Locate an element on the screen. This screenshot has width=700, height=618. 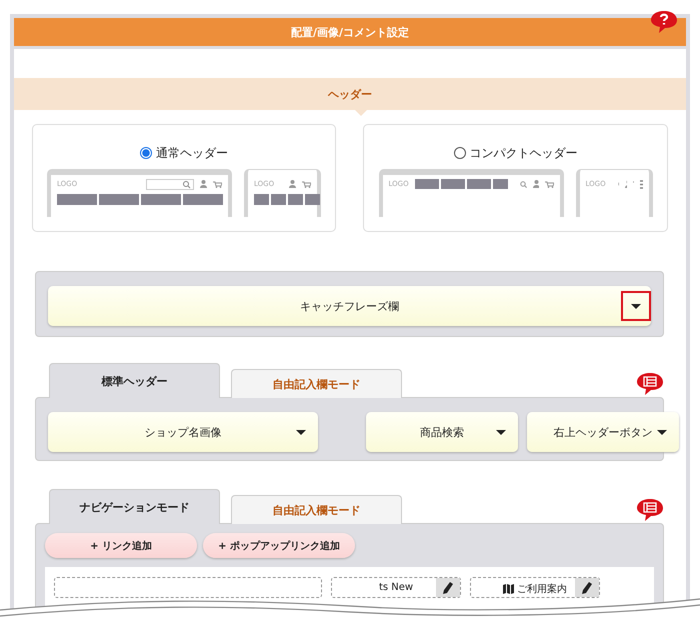
link-item is located at coordinates (188, 587).